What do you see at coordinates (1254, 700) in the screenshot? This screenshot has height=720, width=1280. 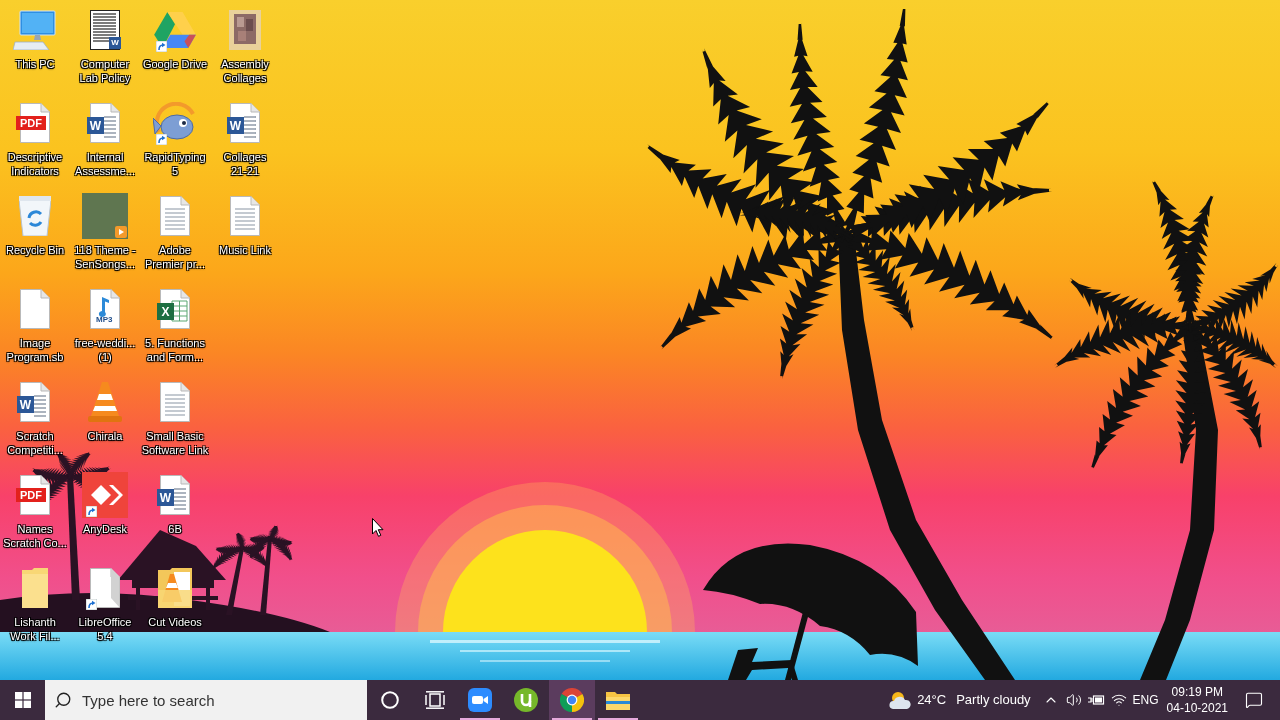 I see `notification-icon` at bounding box center [1254, 700].